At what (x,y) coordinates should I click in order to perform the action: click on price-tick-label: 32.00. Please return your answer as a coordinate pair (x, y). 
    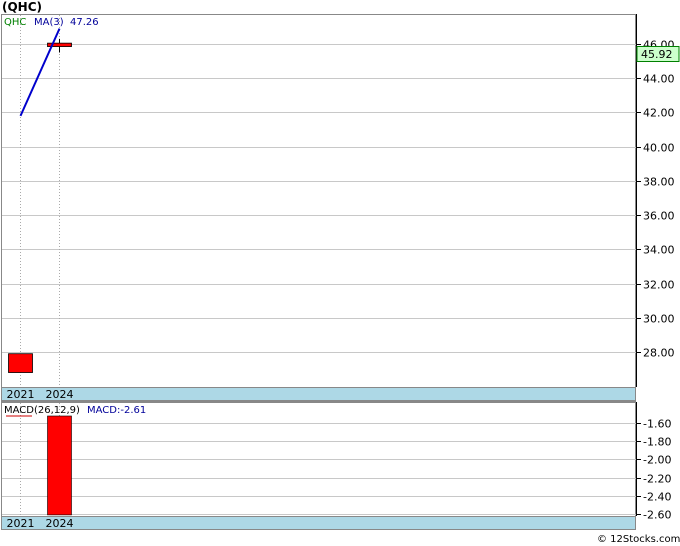
    Looking at the image, I should click on (659, 285).